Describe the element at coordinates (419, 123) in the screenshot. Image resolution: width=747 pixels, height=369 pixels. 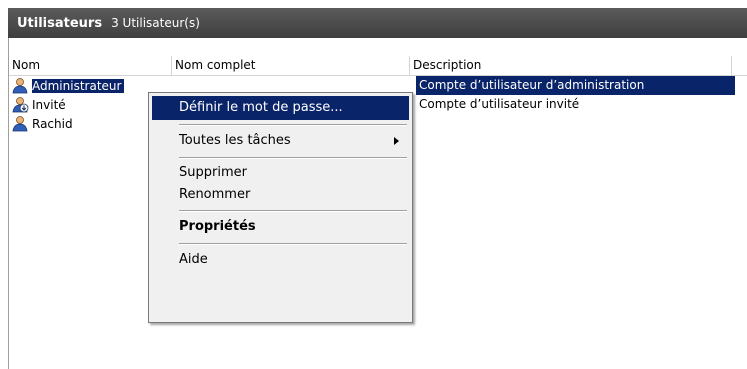
I see `user-description` at that location.